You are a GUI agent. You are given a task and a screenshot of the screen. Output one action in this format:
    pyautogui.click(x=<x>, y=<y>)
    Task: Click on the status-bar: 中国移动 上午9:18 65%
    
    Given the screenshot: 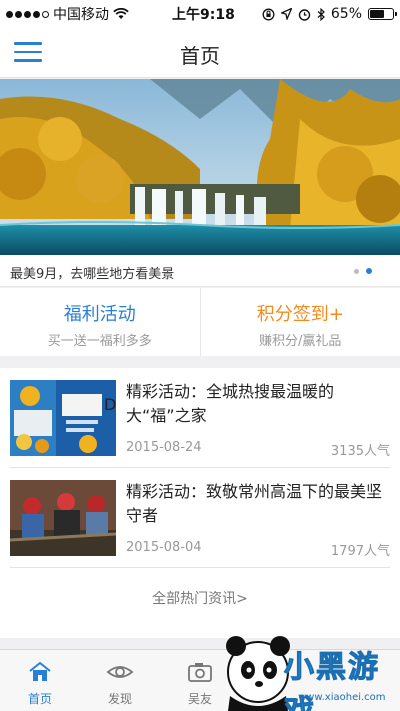 What is the action you would take?
    pyautogui.click(x=200, y=14)
    